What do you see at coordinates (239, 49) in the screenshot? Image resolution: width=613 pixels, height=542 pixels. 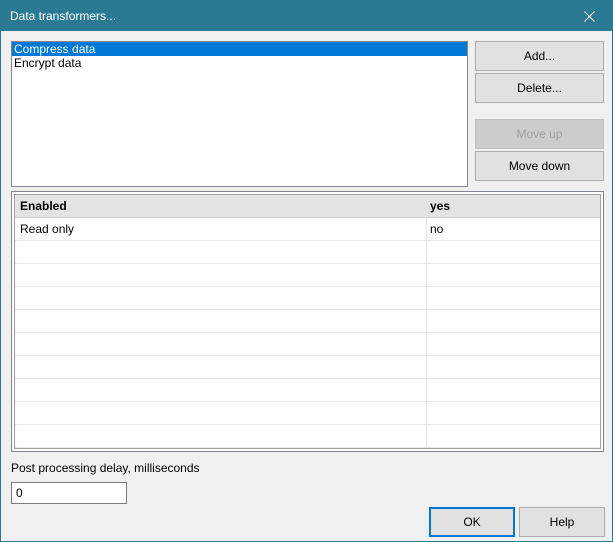 I see `list-item-compress-data: Compress data` at bounding box center [239, 49].